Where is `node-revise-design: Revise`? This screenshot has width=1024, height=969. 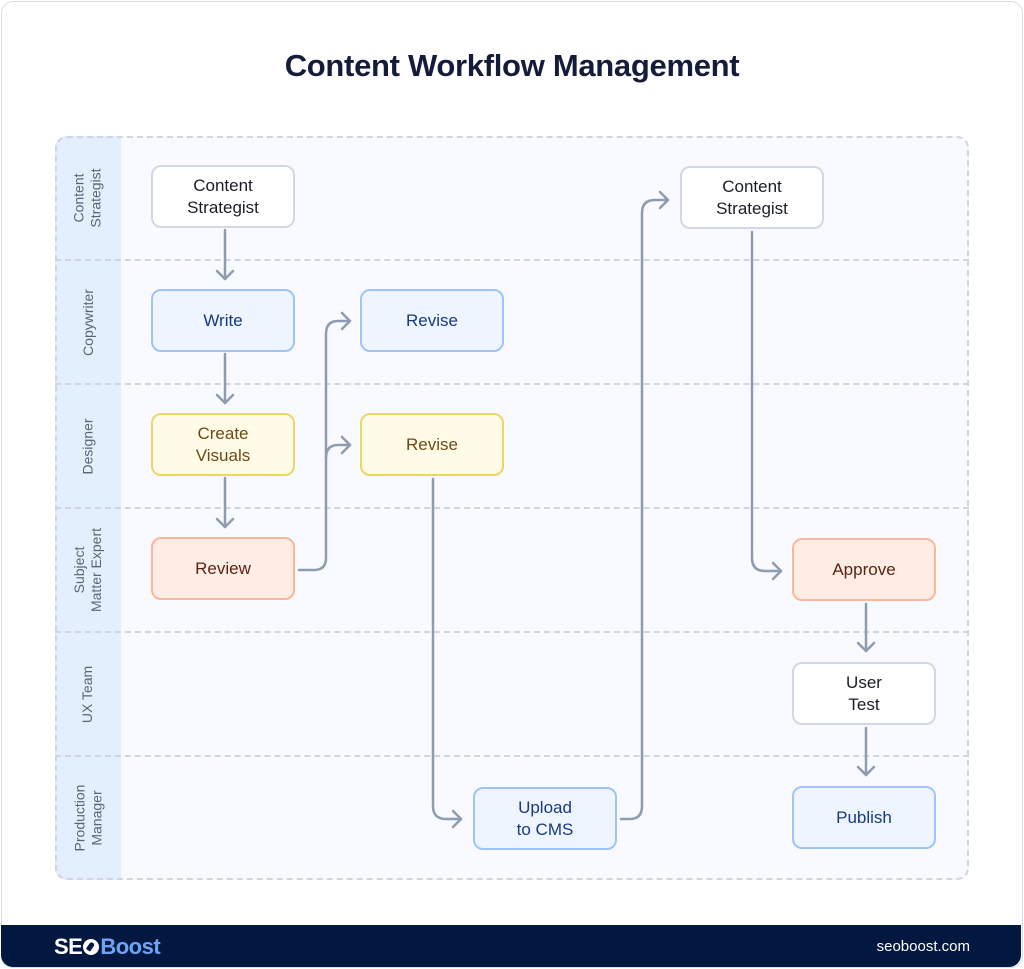
node-revise-design: Revise is located at coordinates (432, 444).